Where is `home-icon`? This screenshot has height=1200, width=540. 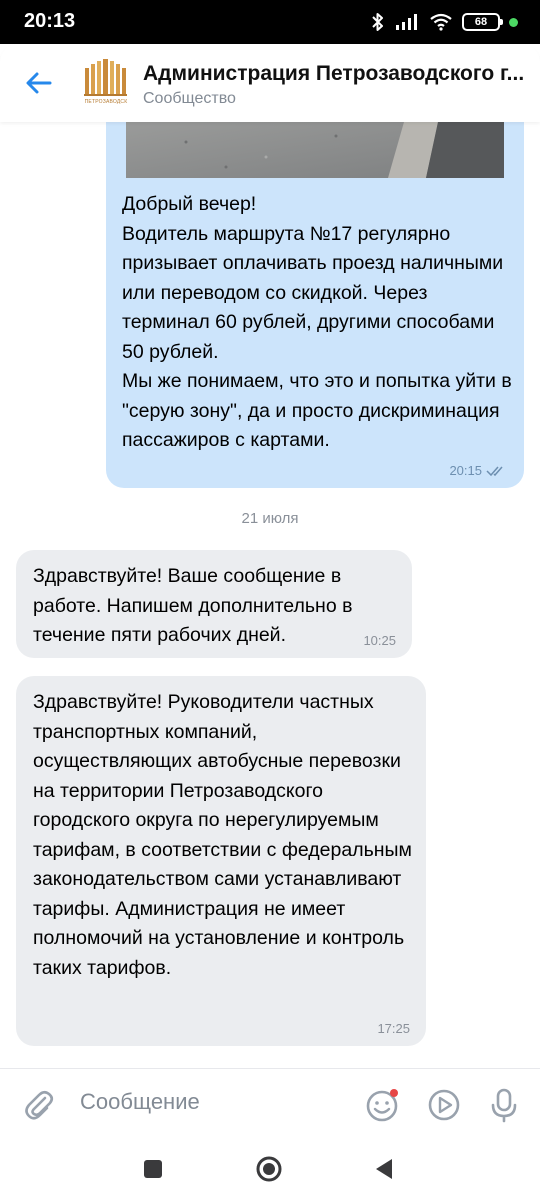
home-icon is located at coordinates (269, 1169).